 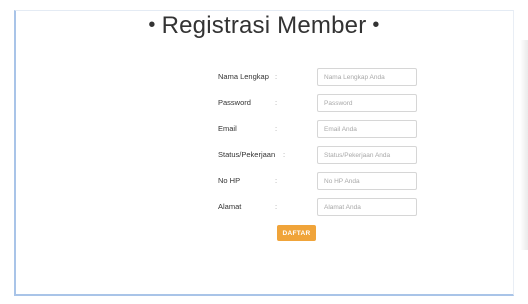 I want to click on daftar-button: DAFTAR, so click(x=296, y=233).